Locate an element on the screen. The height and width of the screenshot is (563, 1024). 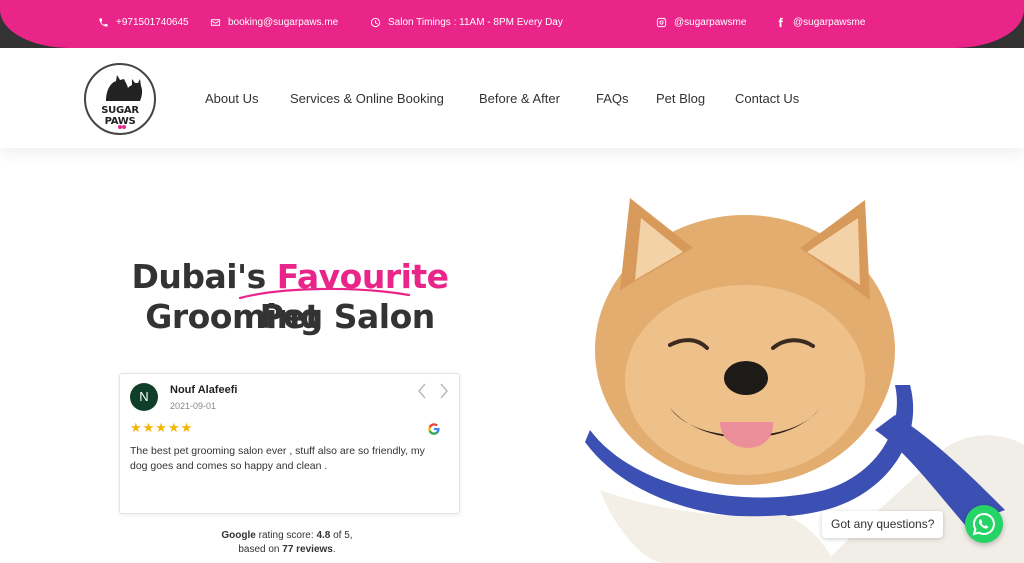
chevron-left-icon is located at coordinates (422, 391).